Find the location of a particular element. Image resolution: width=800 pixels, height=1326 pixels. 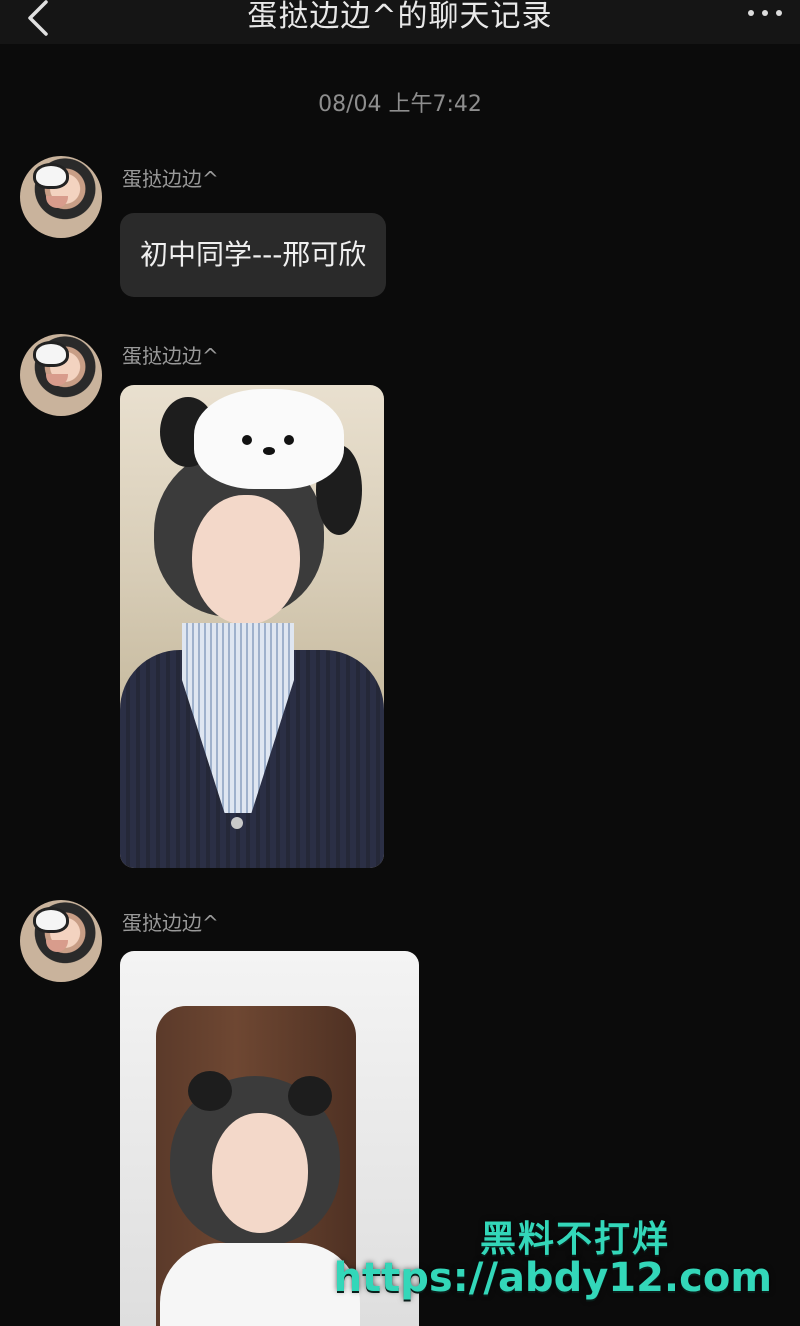

dog-hat-sticker is located at coordinates (269, 439).